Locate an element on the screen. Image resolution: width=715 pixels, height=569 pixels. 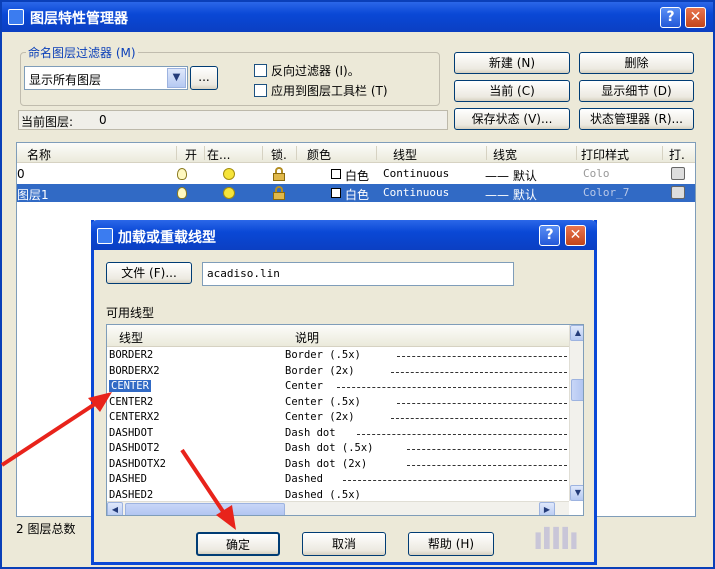
apply-toolbar-checkbox: 应用到图层工具栏 (T) is located at coordinates (321, 90).